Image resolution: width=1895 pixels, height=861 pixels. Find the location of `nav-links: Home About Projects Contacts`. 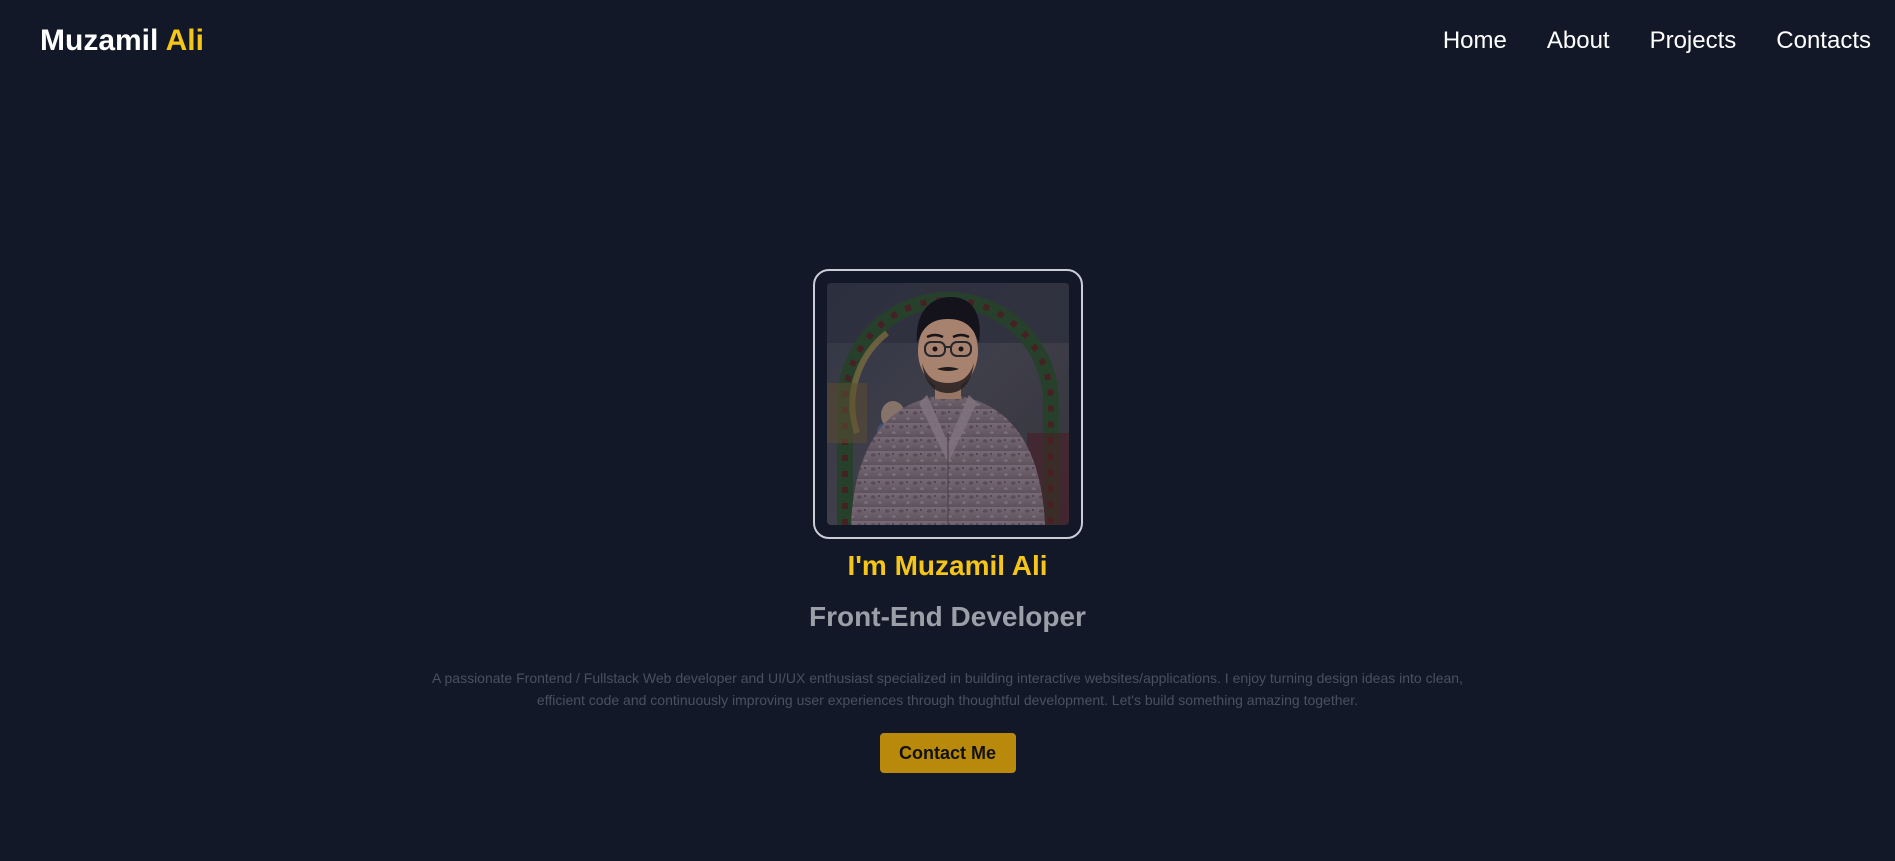

nav-links: Home About Projects Contacts is located at coordinates (1657, 41).